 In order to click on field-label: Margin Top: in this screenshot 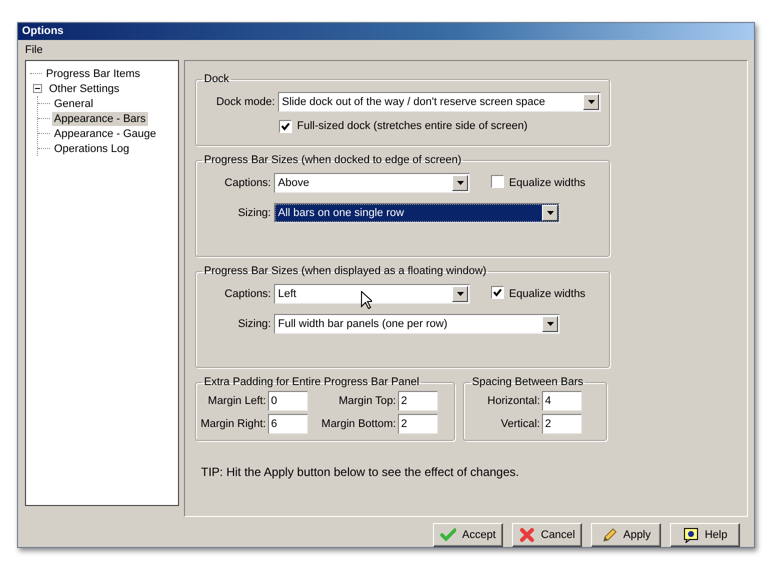, I will do `click(367, 401)`.